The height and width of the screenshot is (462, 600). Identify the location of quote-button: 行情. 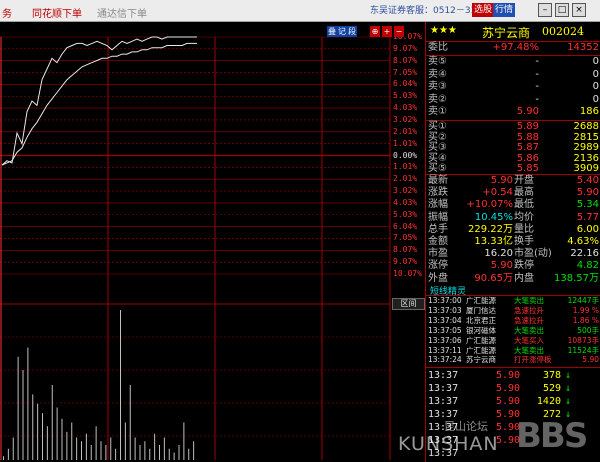
(504, 10).